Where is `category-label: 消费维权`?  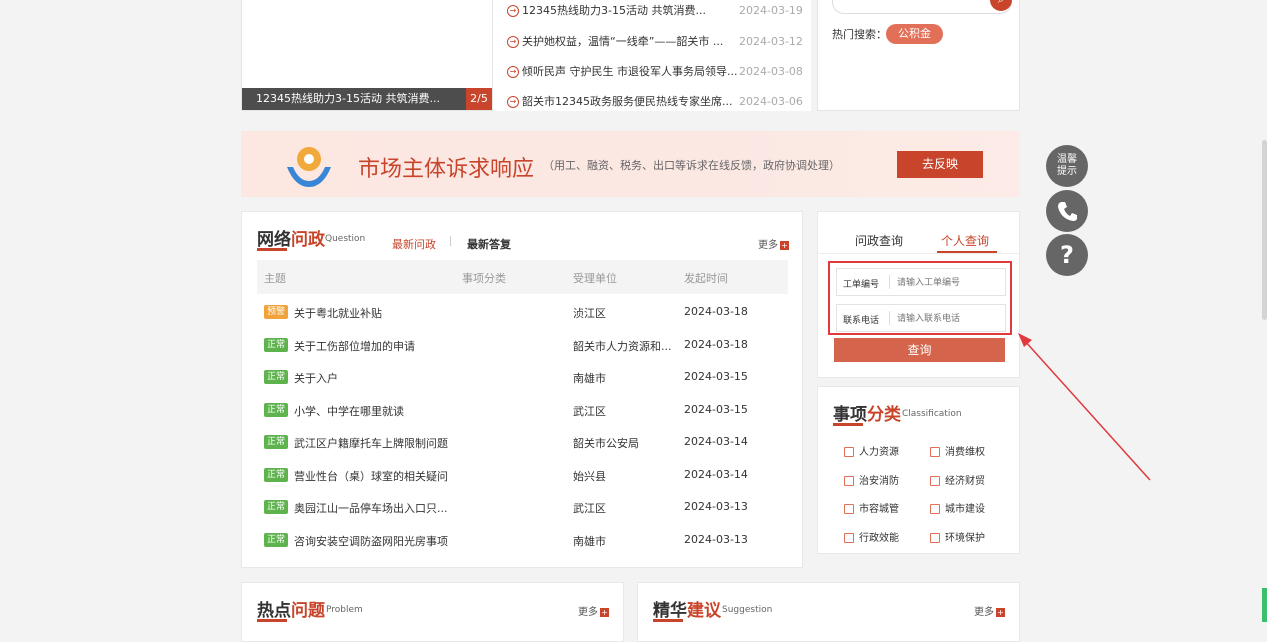 category-label: 消费维权 is located at coordinates (965, 452).